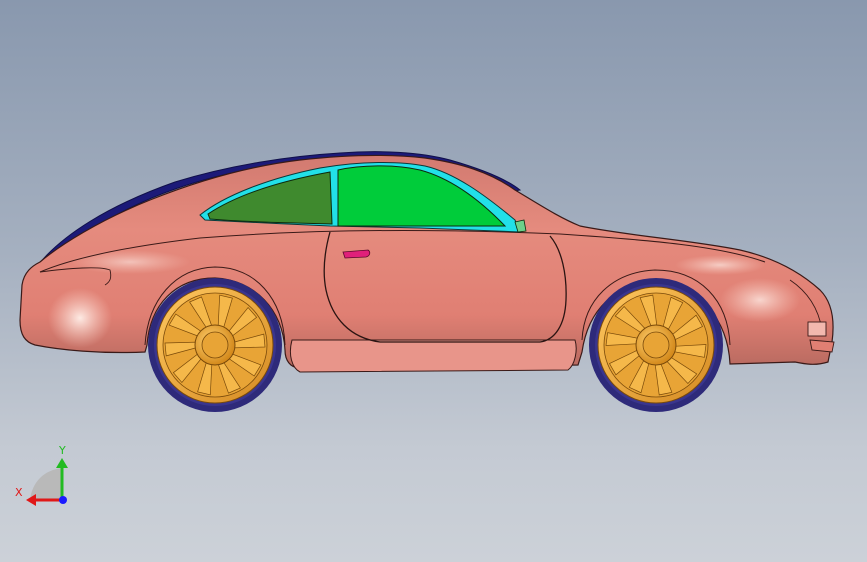  Describe the element at coordinates (62, 463) in the screenshot. I see `y-axis-arrow` at that location.